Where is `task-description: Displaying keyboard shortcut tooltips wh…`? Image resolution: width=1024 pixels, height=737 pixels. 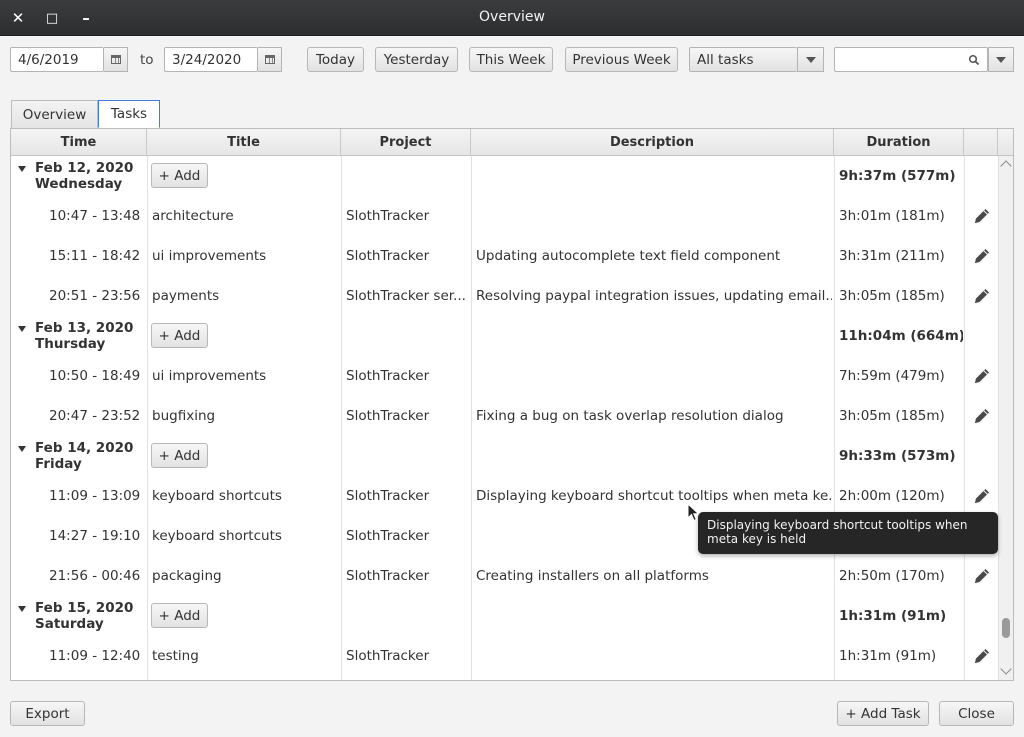
task-description: Displaying keyboard shortcut tooltips wh… is located at coordinates (654, 496).